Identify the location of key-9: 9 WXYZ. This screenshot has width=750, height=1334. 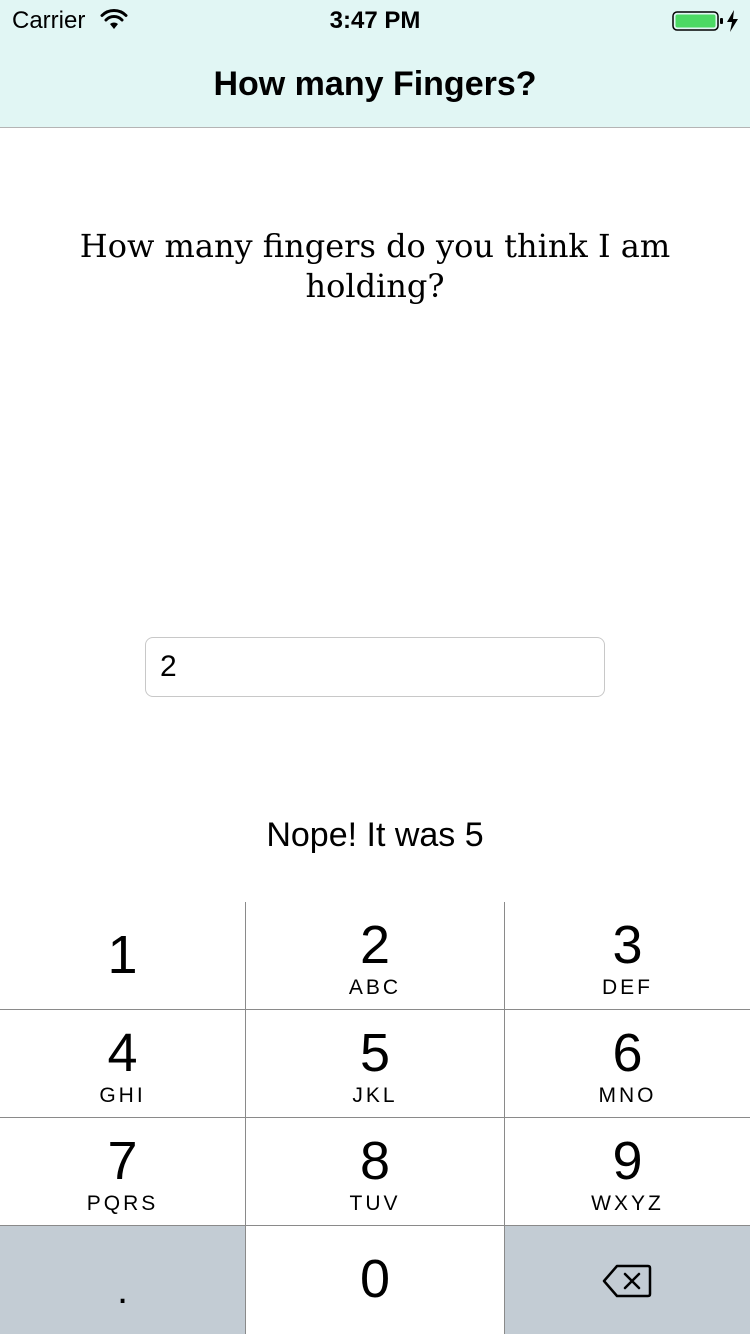
(627, 1172).